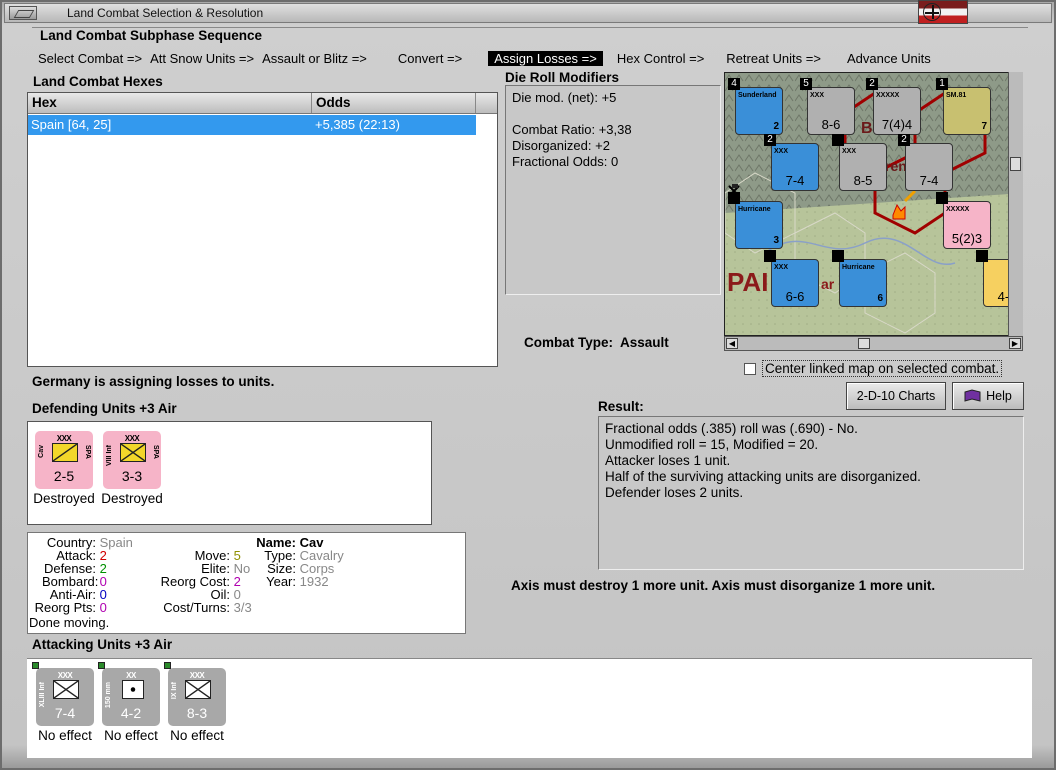 The height and width of the screenshot is (770, 1056). I want to click on map-vertical-scrollbar, so click(1015, 204).